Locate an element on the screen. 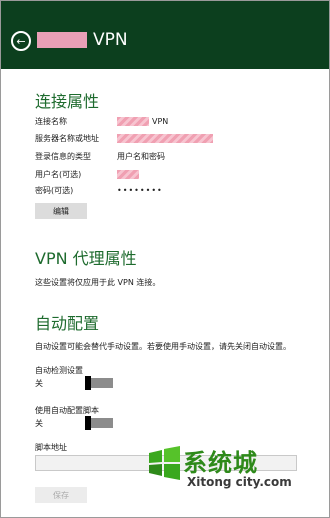  prop-value: 用户名和密码 is located at coordinates (141, 156).